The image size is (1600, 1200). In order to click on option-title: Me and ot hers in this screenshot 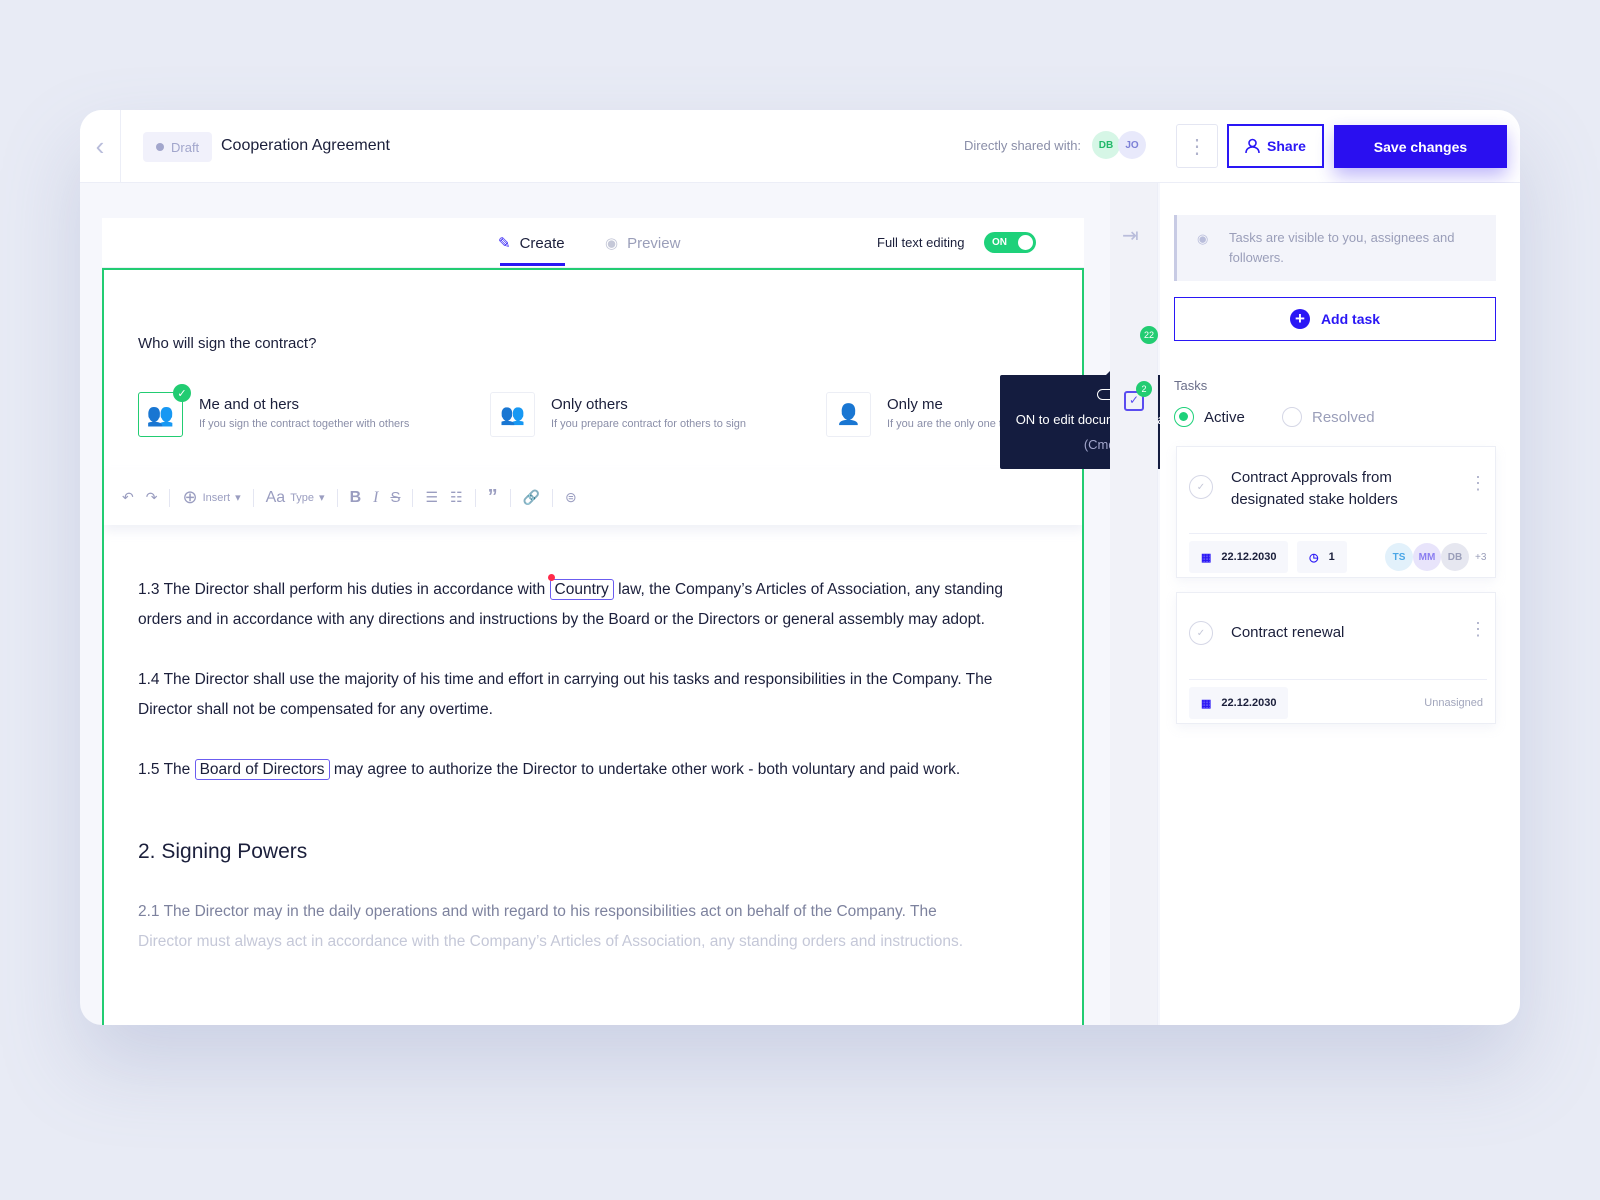, I will do `click(249, 404)`.